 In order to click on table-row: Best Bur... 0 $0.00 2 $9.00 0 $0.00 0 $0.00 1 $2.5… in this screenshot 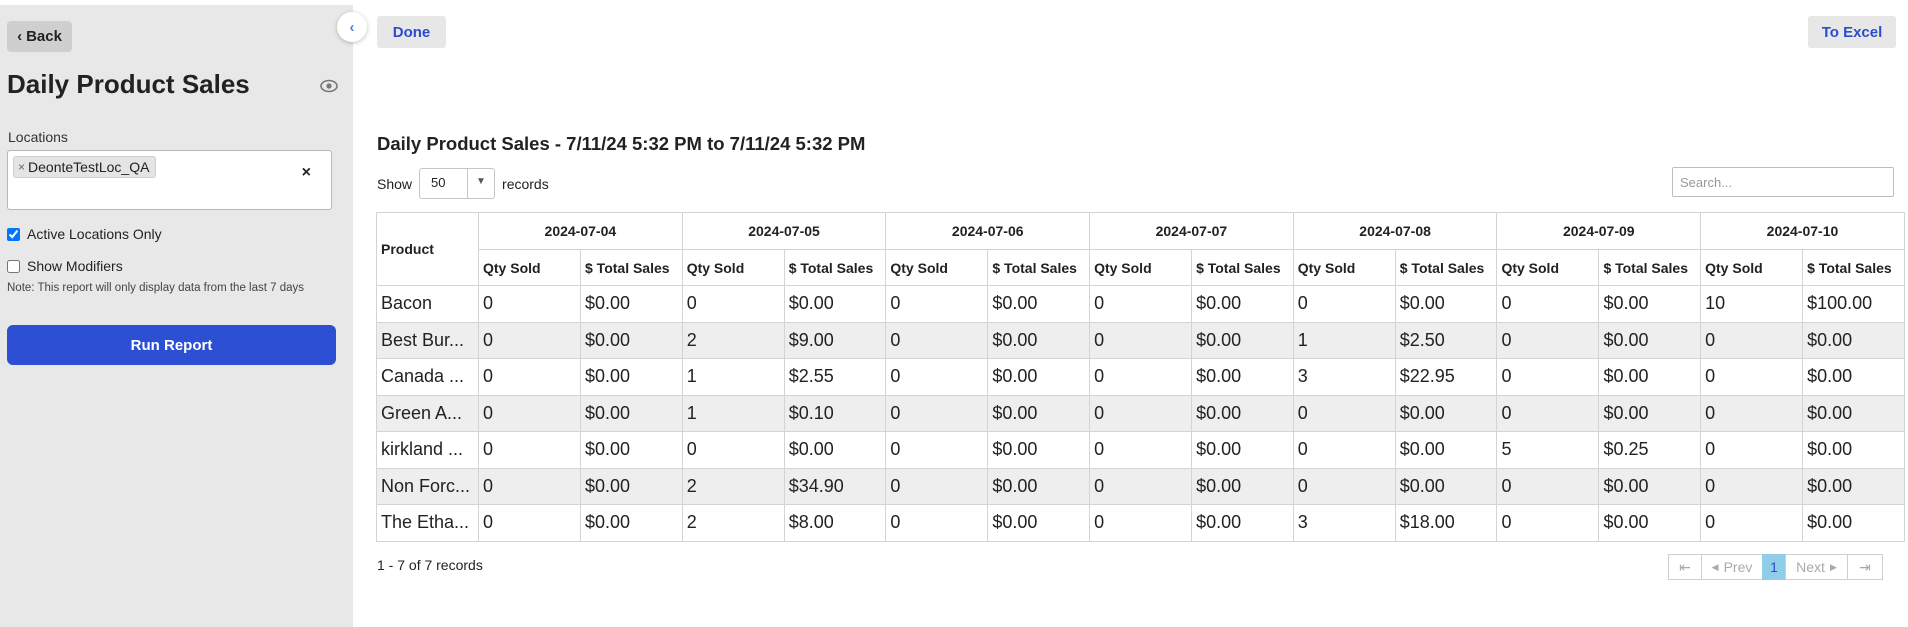, I will do `click(1140, 340)`.